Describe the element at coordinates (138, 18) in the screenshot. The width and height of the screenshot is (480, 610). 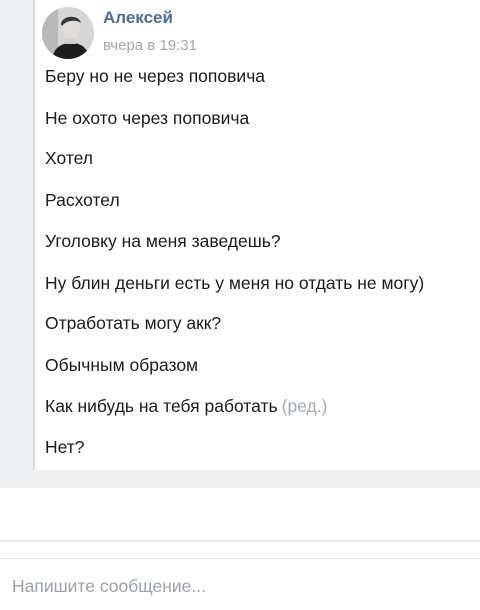
I see `author-name: Алексей` at that location.